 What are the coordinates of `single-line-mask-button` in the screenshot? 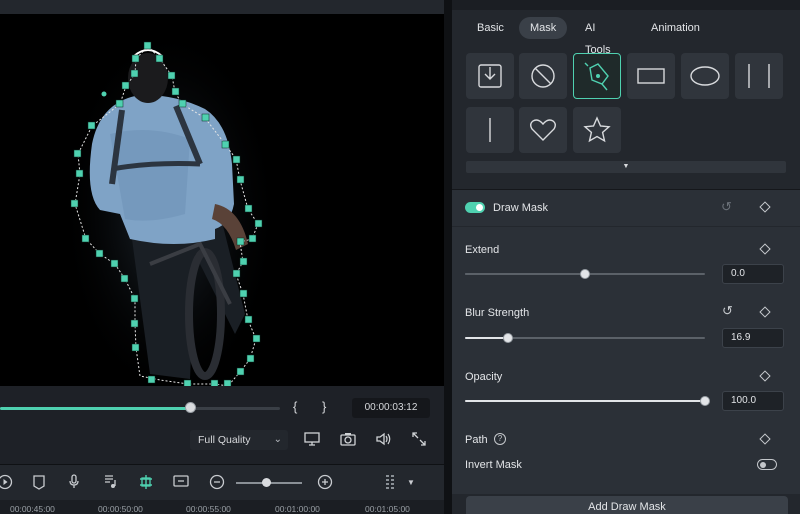 It's located at (490, 130).